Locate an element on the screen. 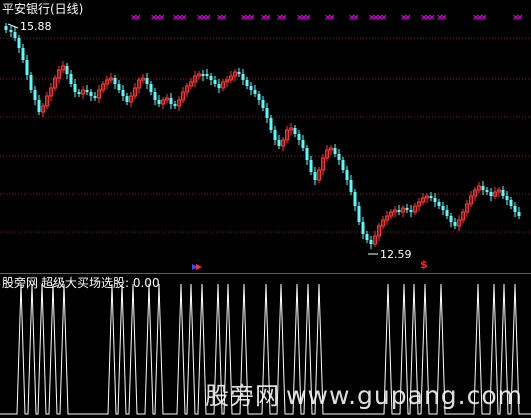 The height and width of the screenshot is (418, 531). signal-s-icon: $ is located at coordinates (424, 264).